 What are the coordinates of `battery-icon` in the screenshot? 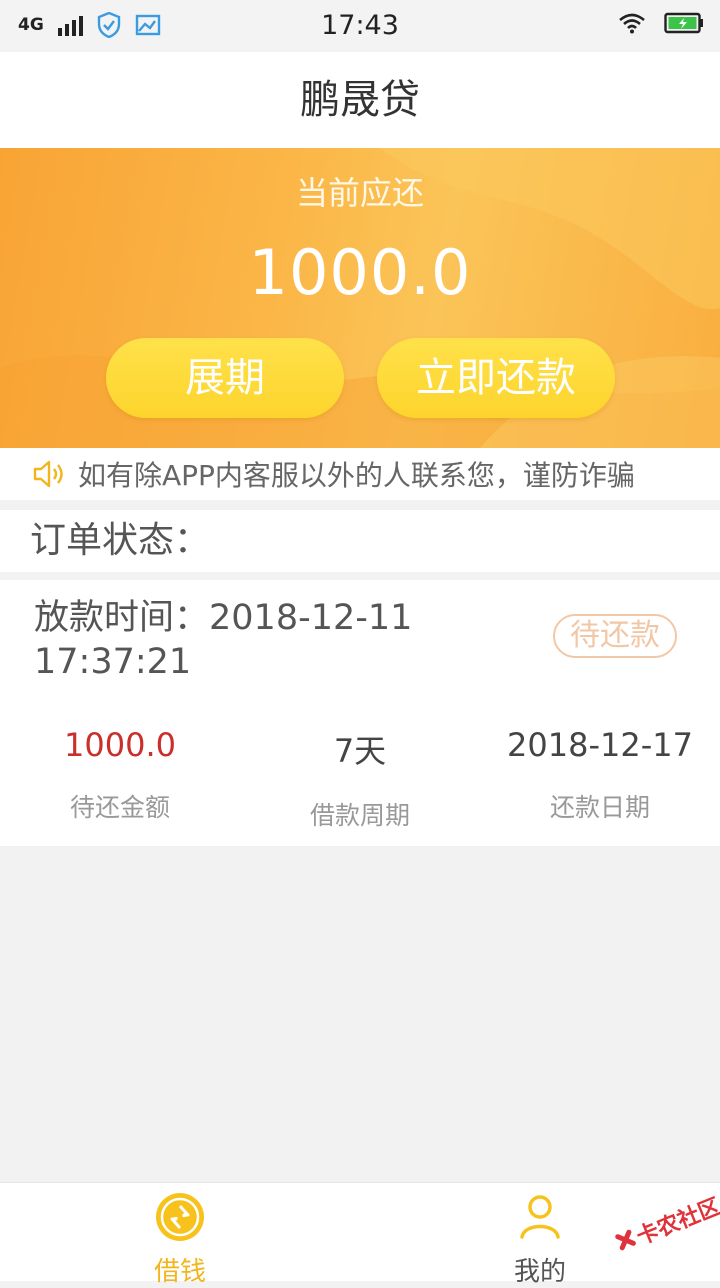 It's located at (683, 23).